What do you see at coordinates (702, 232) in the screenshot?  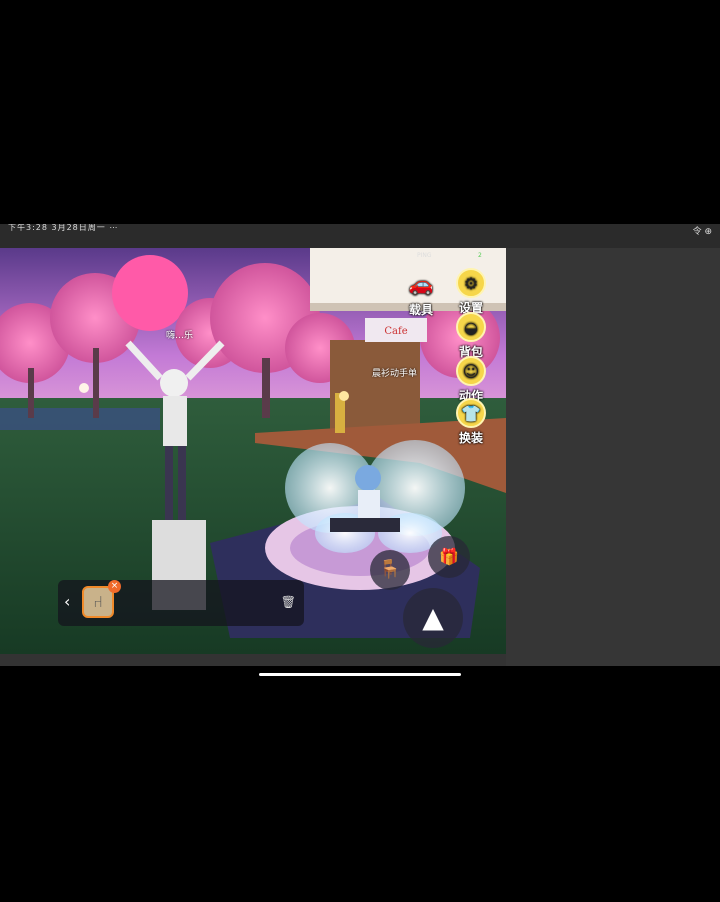 I see `status-system-icons: 令 ⊕` at bounding box center [702, 232].